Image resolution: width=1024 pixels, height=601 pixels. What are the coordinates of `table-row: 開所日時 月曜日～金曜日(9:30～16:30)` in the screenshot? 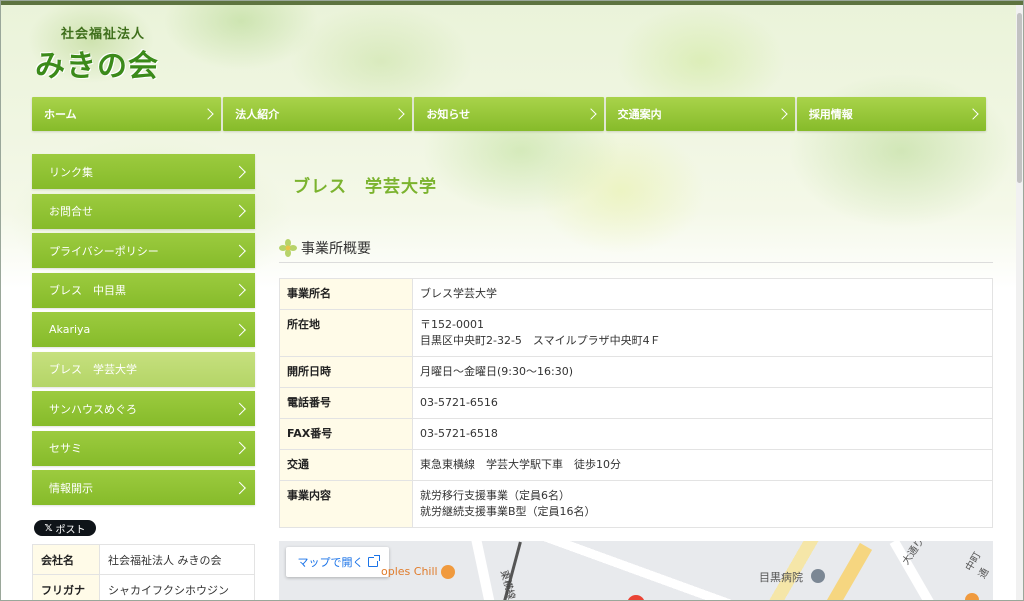 It's located at (636, 372).